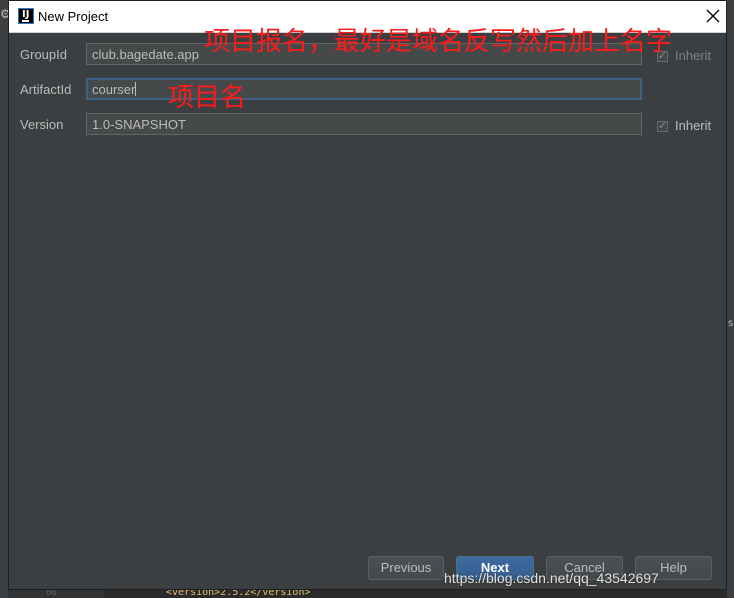 The width and height of the screenshot is (734, 598). I want to click on groupid-annotation: 项目报名，最好是域名反写然后加上名字, so click(438, 42).